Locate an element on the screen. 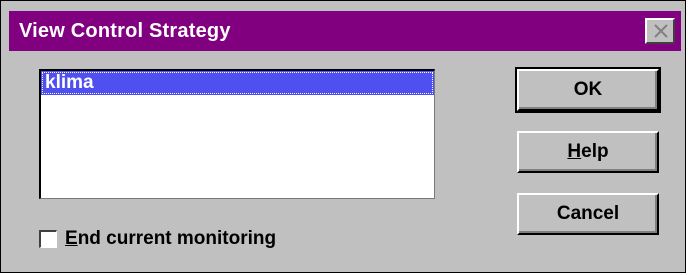  cancel-button-label: Cancel is located at coordinates (588, 213).